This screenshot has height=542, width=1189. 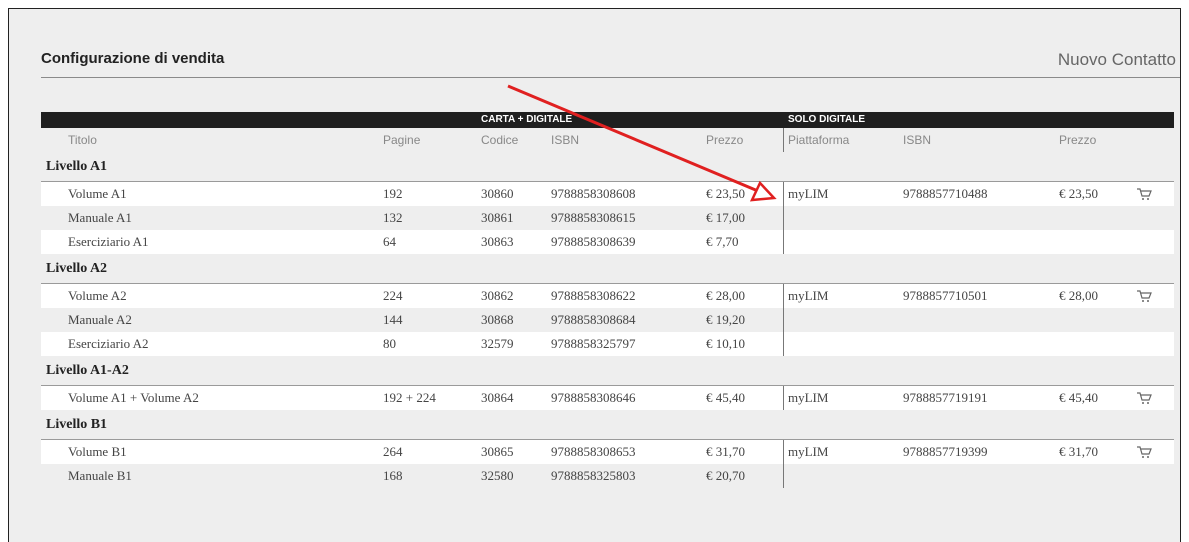 I want to click on cell-codice: 30868, so click(x=497, y=319).